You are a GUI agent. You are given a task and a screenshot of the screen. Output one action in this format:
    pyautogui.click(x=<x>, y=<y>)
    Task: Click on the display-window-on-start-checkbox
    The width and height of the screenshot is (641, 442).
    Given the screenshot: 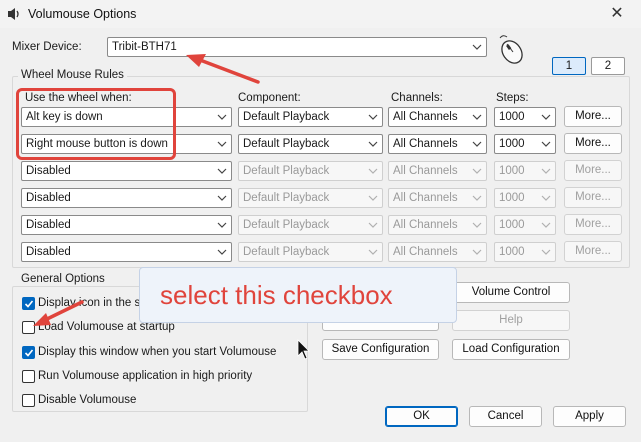 What is the action you would take?
    pyautogui.click(x=28, y=352)
    